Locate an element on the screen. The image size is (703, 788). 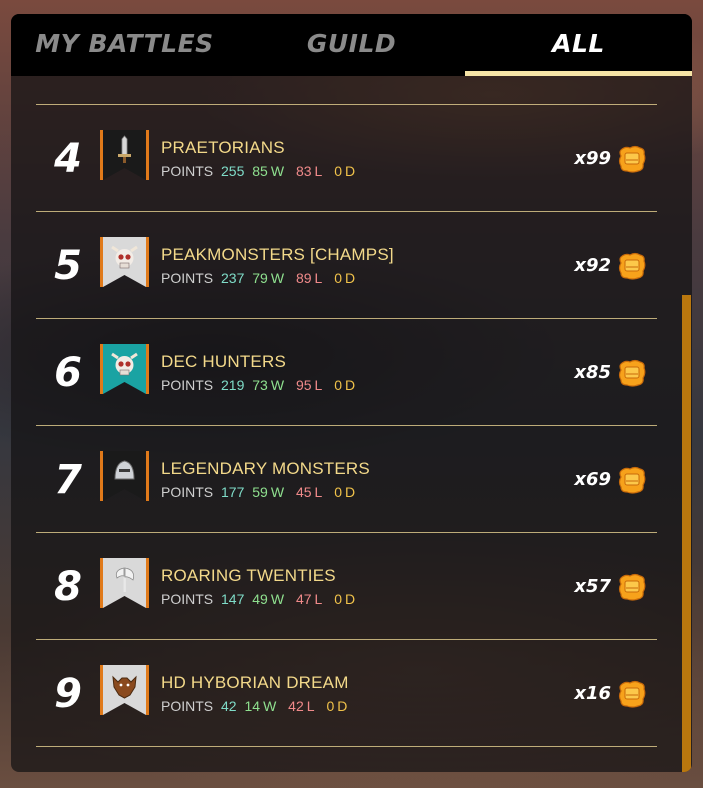
points-value: 42 is located at coordinates (229, 706).